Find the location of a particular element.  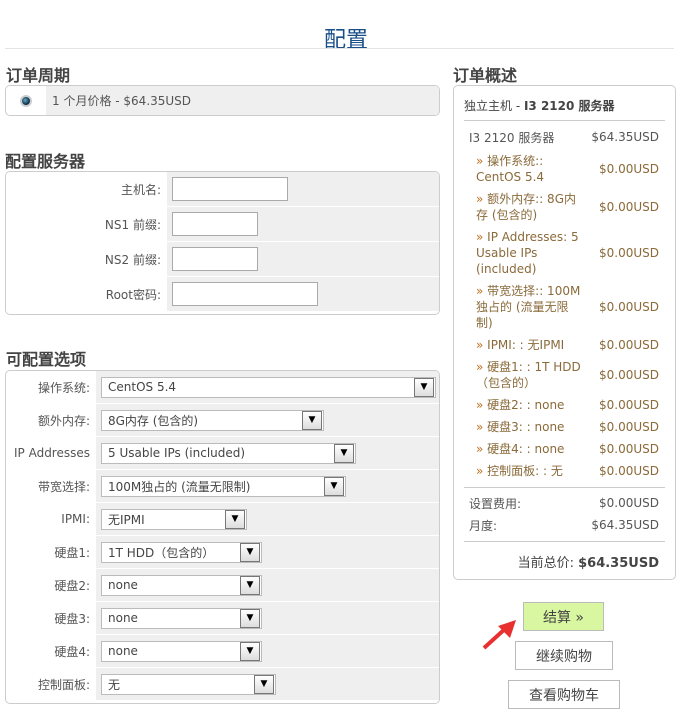

server-config-box: 主机名: NS1 前缀: NS2 前缀: Root密码: is located at coordinates (222, 243).